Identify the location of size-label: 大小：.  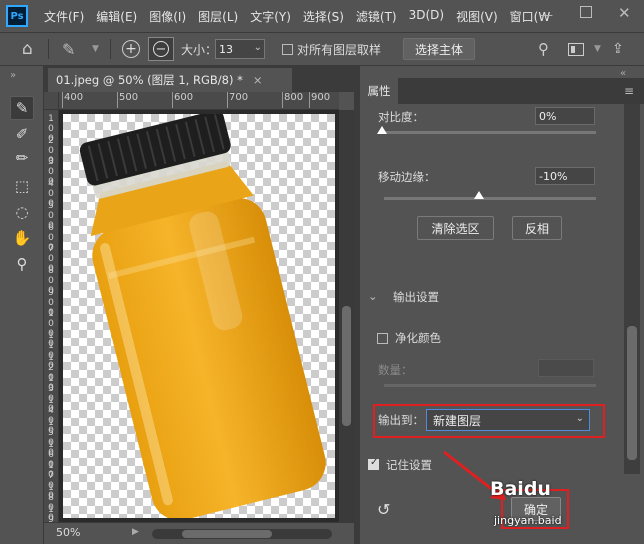
(199, 49).